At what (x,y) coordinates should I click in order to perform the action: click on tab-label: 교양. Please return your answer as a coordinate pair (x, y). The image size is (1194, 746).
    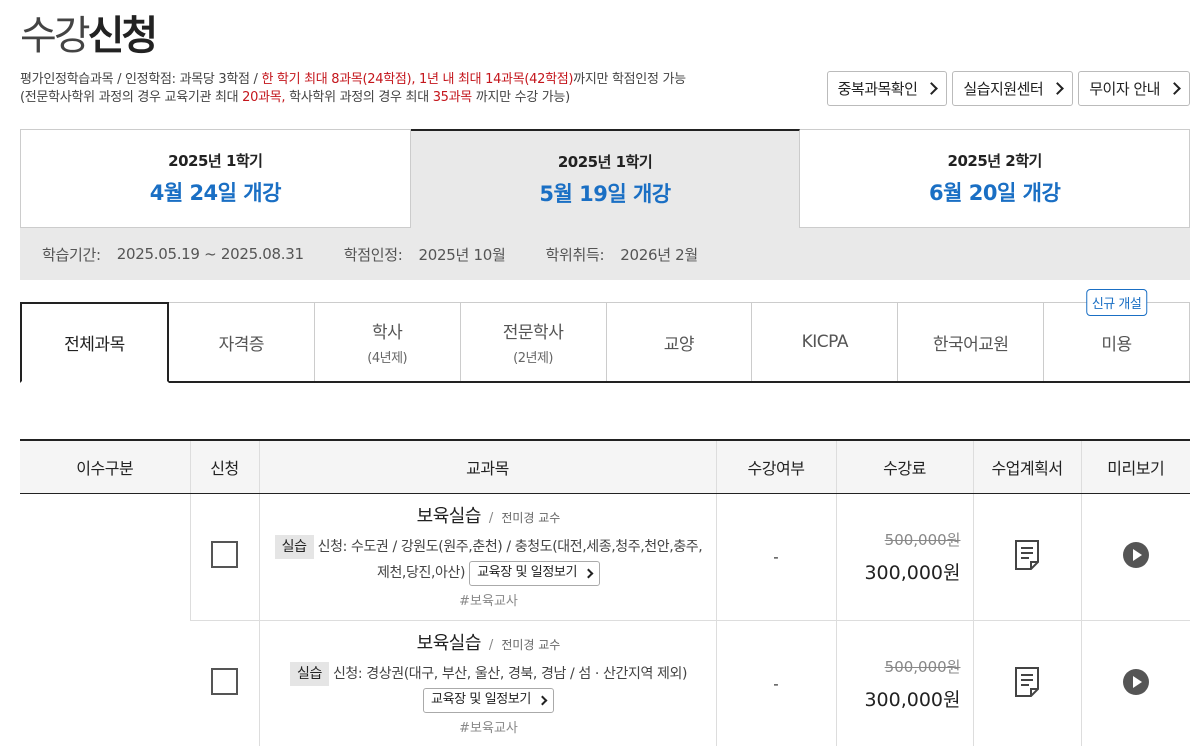
    Looking at the image, I should click on (679, 344).